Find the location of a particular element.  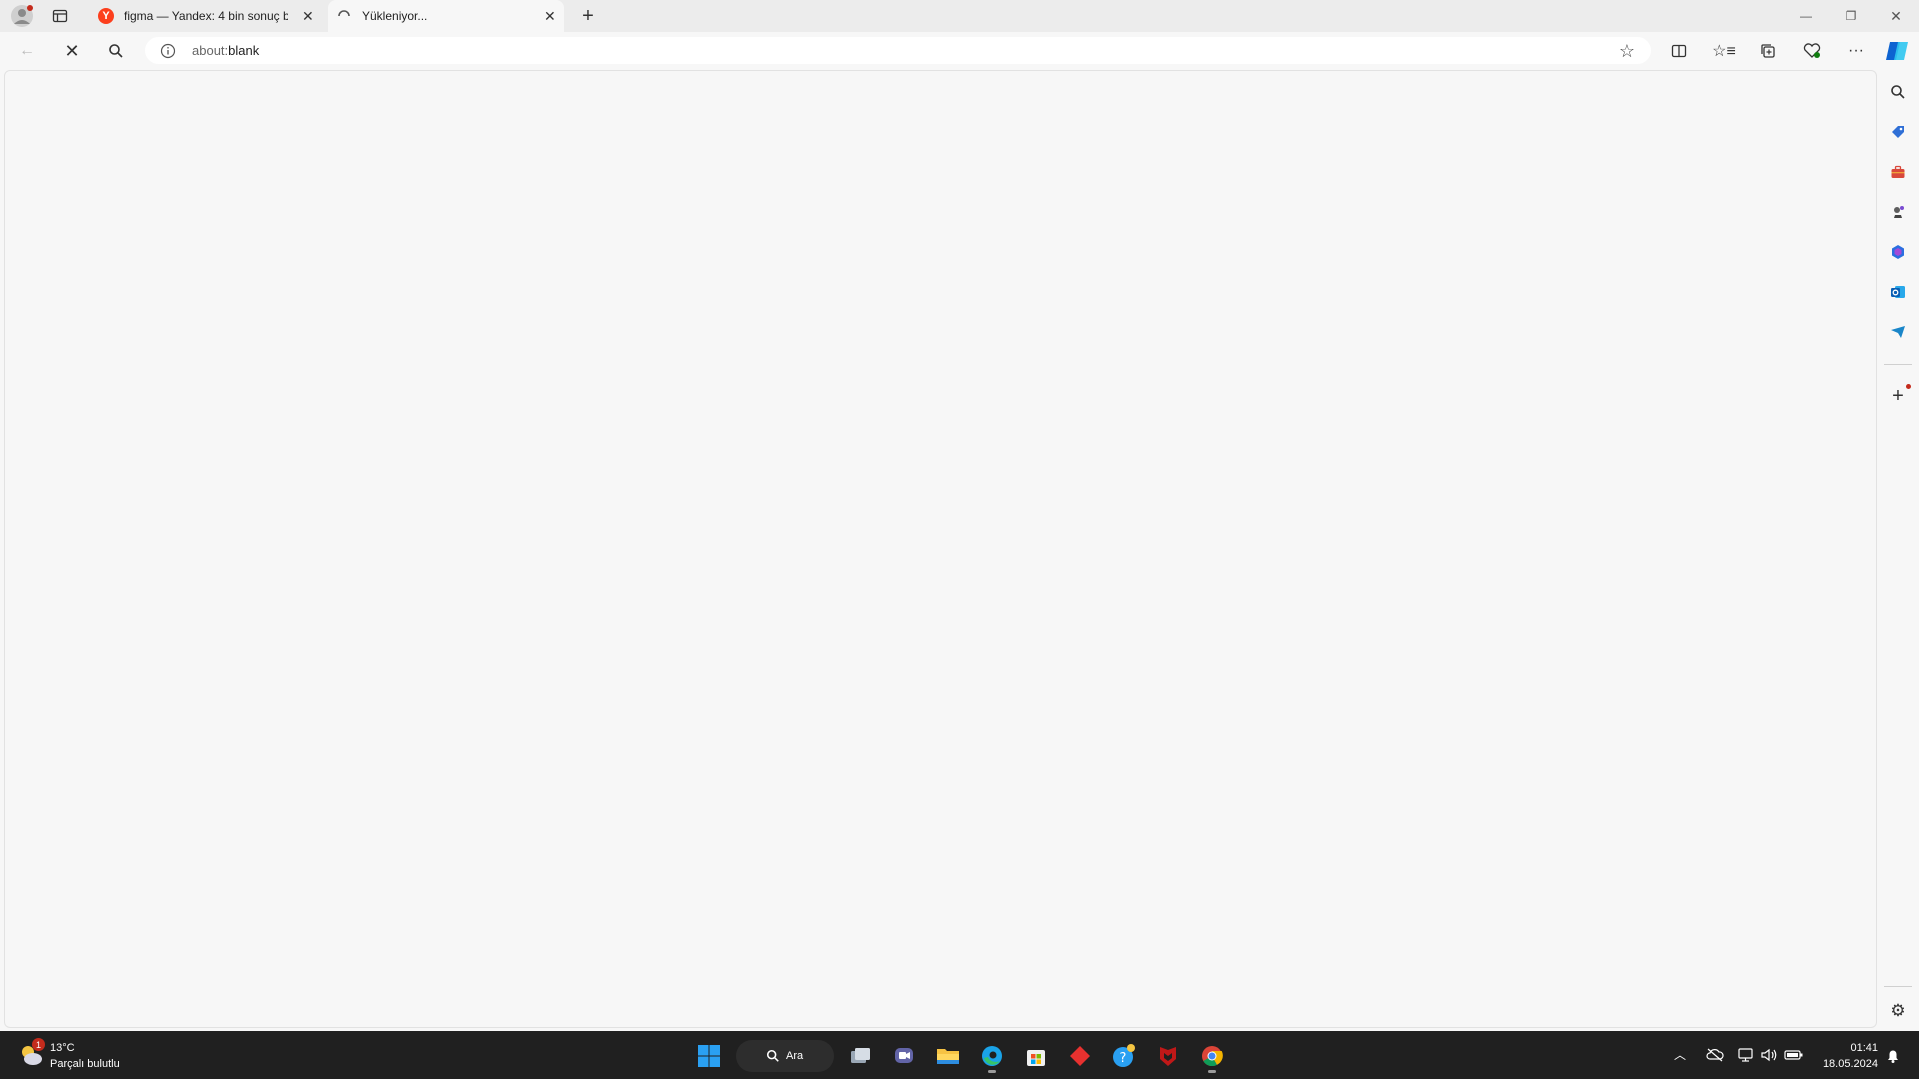

back-button: ← is located at coordinates (27, 51).